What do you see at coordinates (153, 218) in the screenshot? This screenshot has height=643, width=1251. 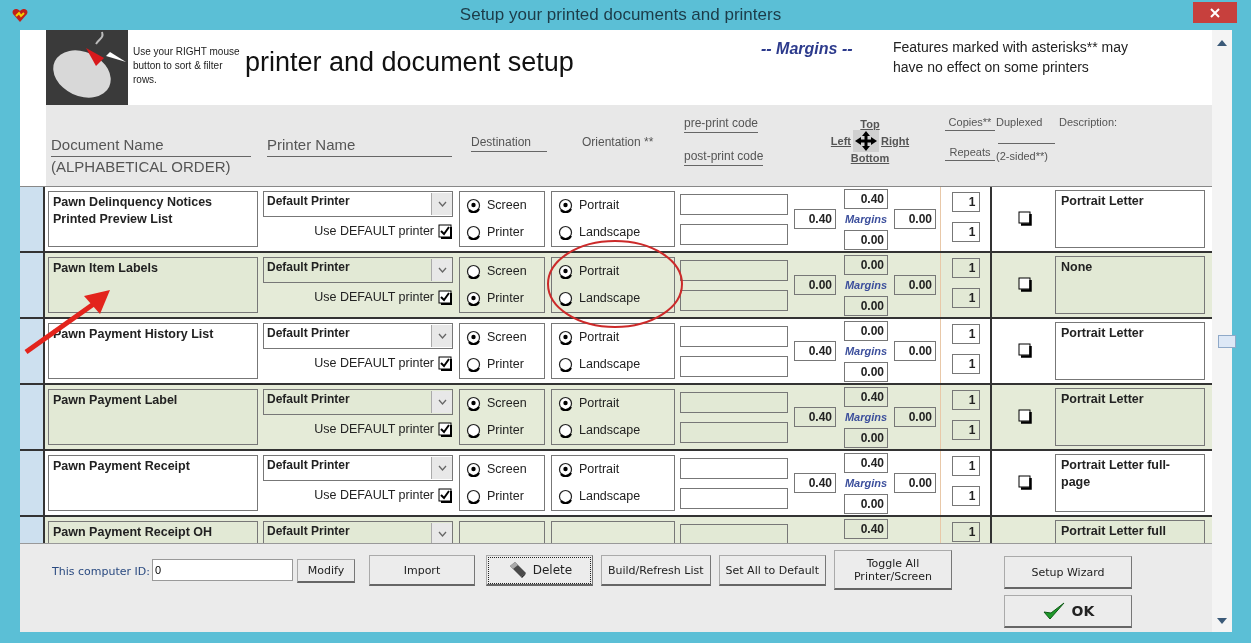 I see `document-name-field: Pawn Delinquency Notices Printed Preview List` at bounding box center [153, 218].